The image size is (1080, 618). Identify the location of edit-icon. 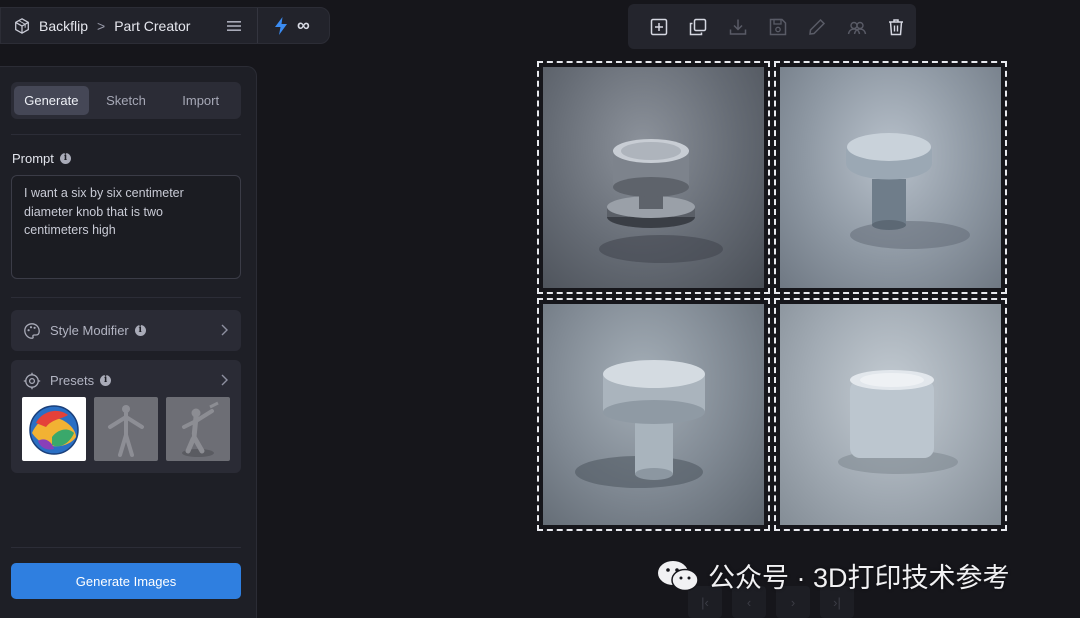
(817, 26).